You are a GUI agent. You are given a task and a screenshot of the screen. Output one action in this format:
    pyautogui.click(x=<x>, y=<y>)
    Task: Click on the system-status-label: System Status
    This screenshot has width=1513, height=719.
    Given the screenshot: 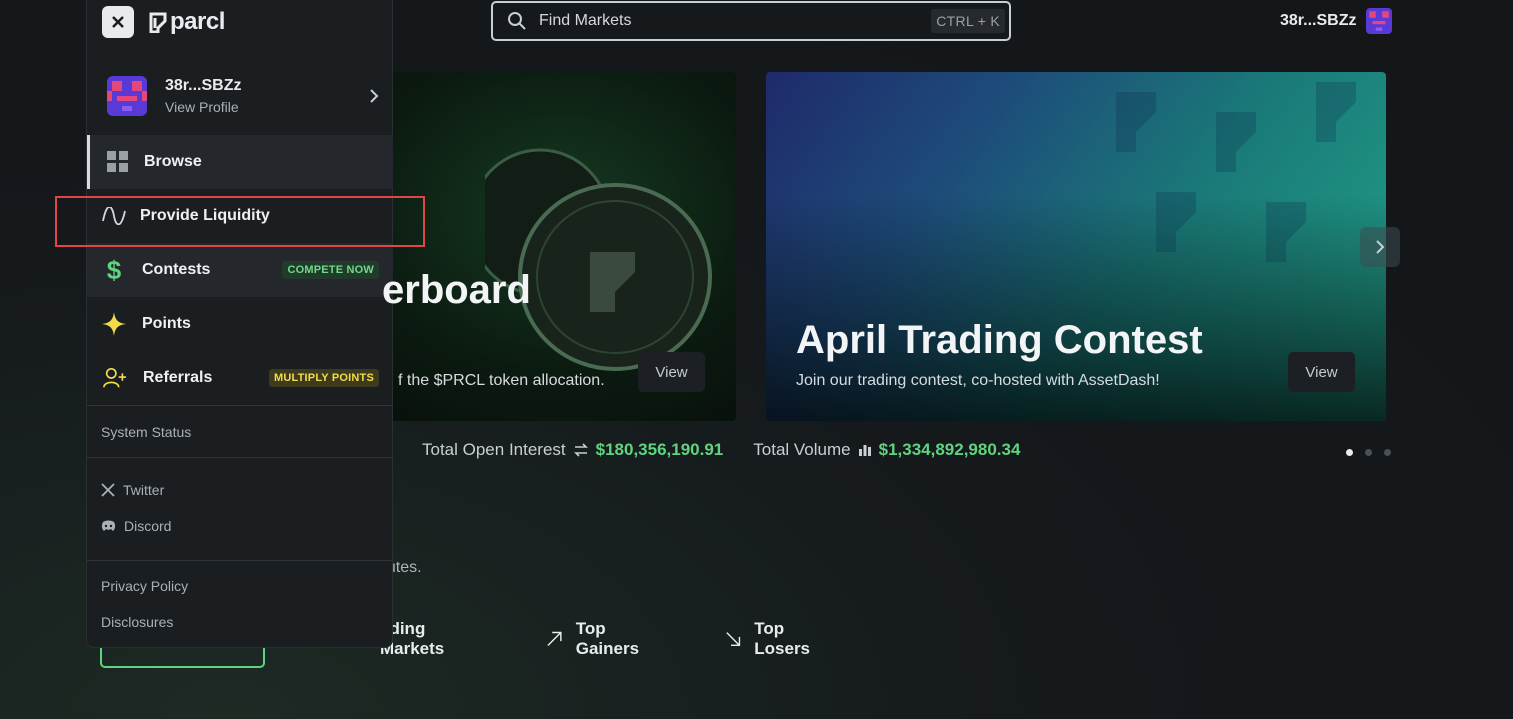 What is the action you would take?
    pyautogui.click(x=146, y=432)
    